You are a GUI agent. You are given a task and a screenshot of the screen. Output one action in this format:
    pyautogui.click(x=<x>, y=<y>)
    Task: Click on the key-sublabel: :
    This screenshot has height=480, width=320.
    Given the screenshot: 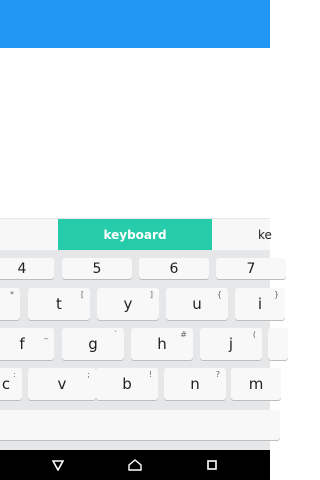 What is the action you would take?
    pyautogui.click(x=14, y=374)
    